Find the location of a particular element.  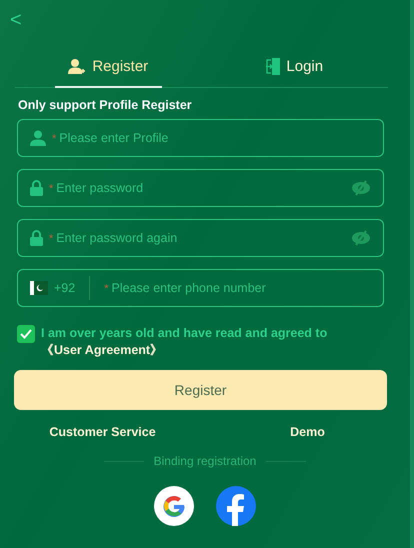

facebook-icon is located at coordinates (236, 506).